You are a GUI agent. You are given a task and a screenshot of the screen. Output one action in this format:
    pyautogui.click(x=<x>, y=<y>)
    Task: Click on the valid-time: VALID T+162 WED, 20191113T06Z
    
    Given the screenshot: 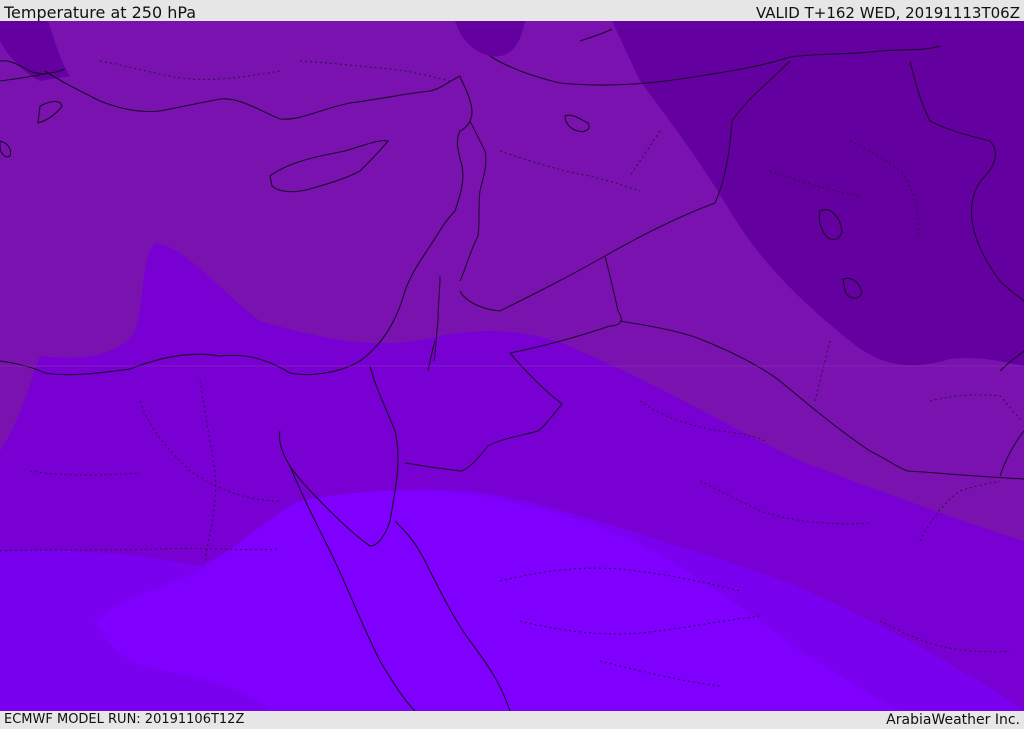 What is the action you would take?
    pyautogui.click(x=887, y=13)
    